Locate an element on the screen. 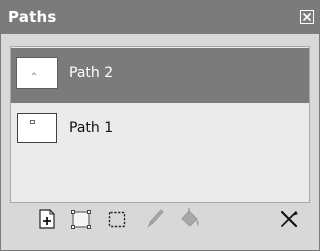  new-path-button is located at coordinates (47, 219).